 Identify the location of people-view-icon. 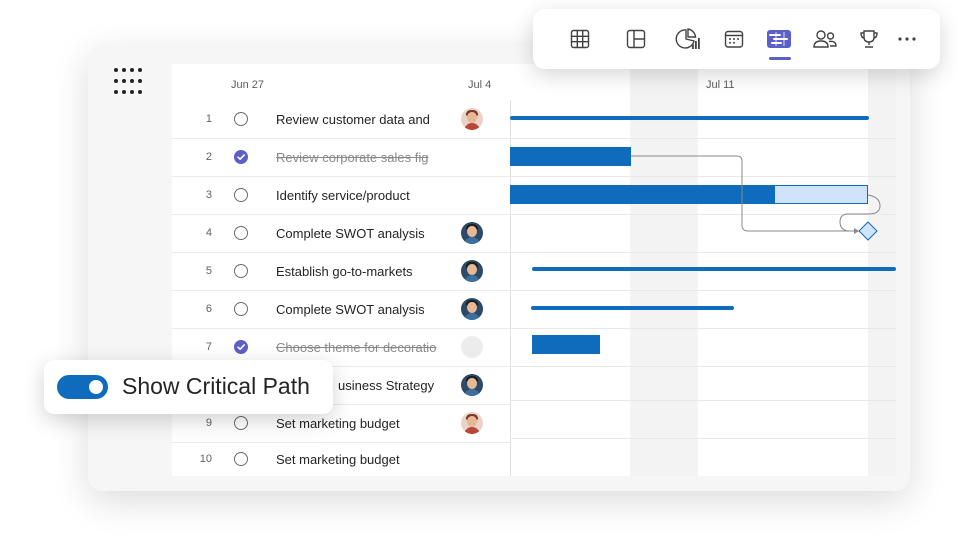
(825, 39).